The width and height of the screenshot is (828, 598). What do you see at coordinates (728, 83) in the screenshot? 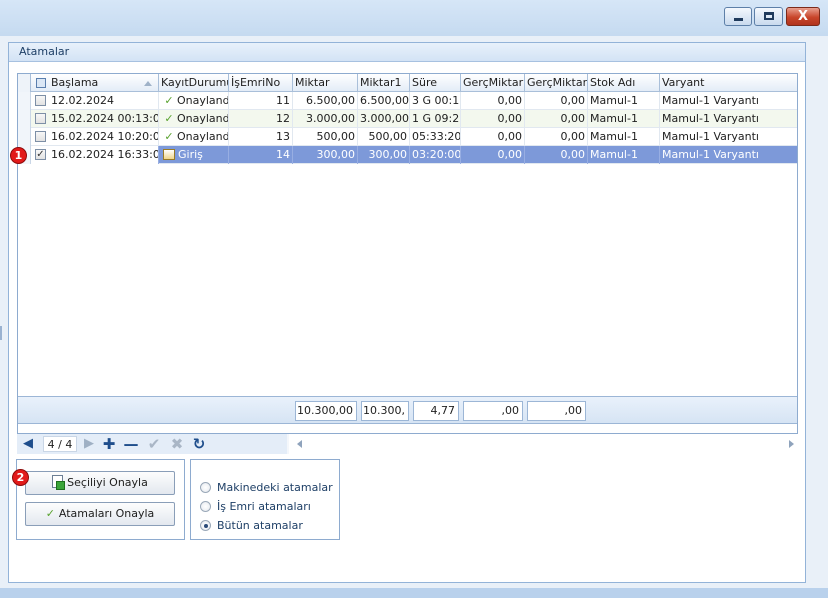
I see `column-varyant: Varyant` at bounding box center [728, 83].